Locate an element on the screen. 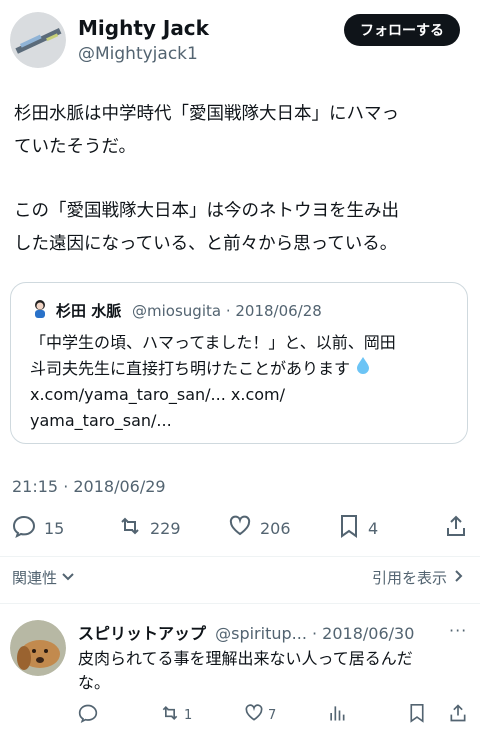  view-quotes-label: 引用を表示 is located at coordinates (410, 578).